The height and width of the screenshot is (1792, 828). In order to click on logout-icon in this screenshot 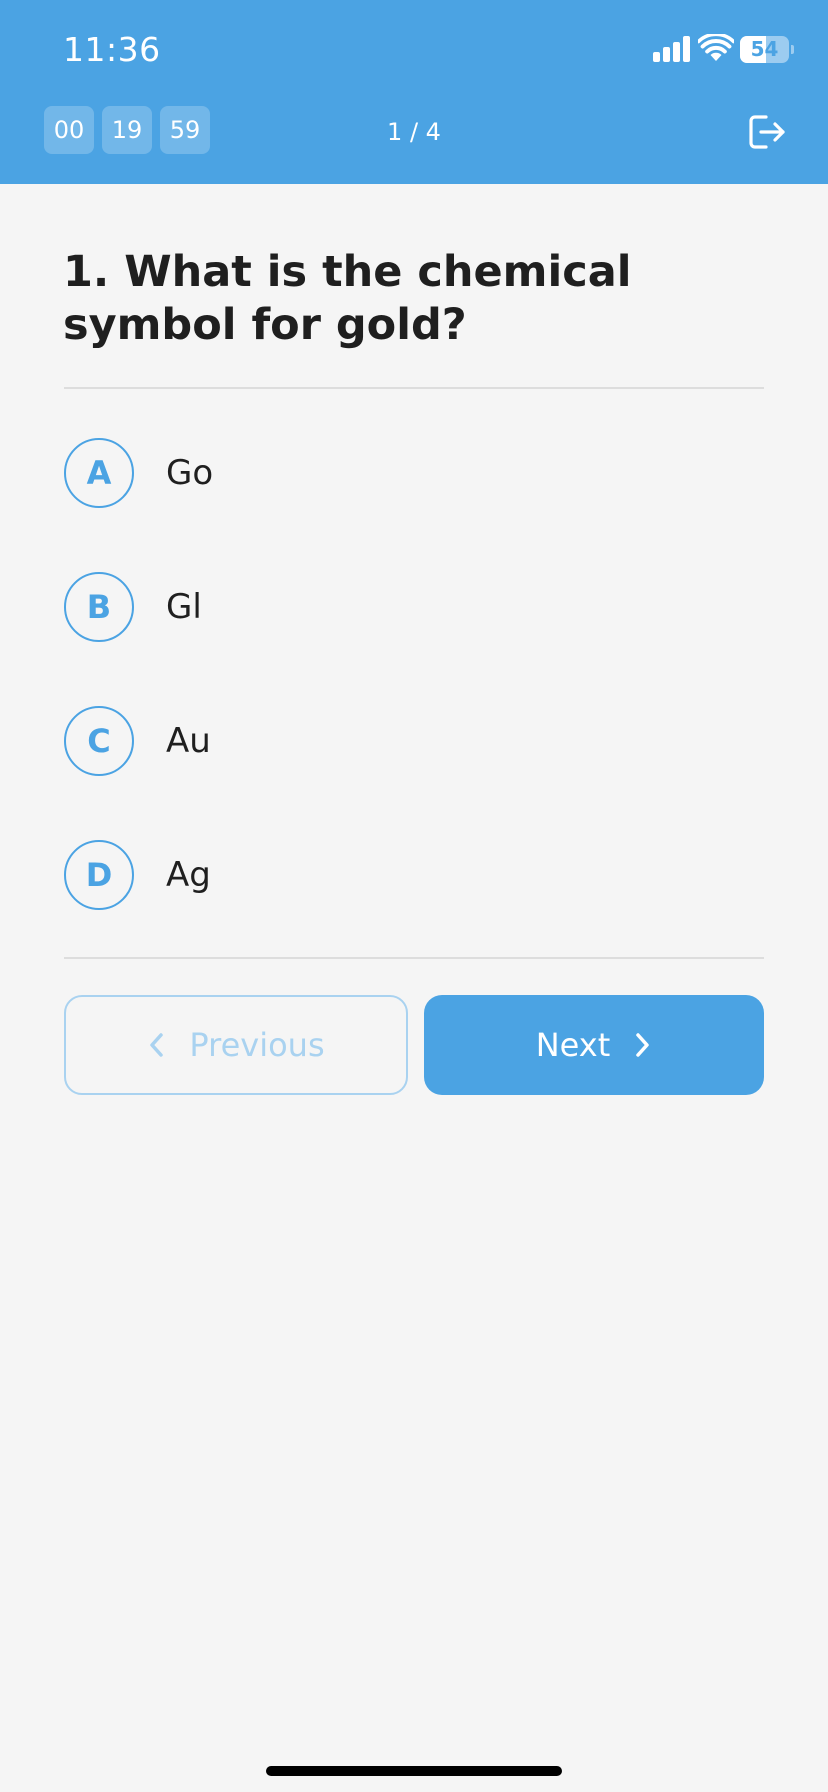, I will do `click(766, 132)`.